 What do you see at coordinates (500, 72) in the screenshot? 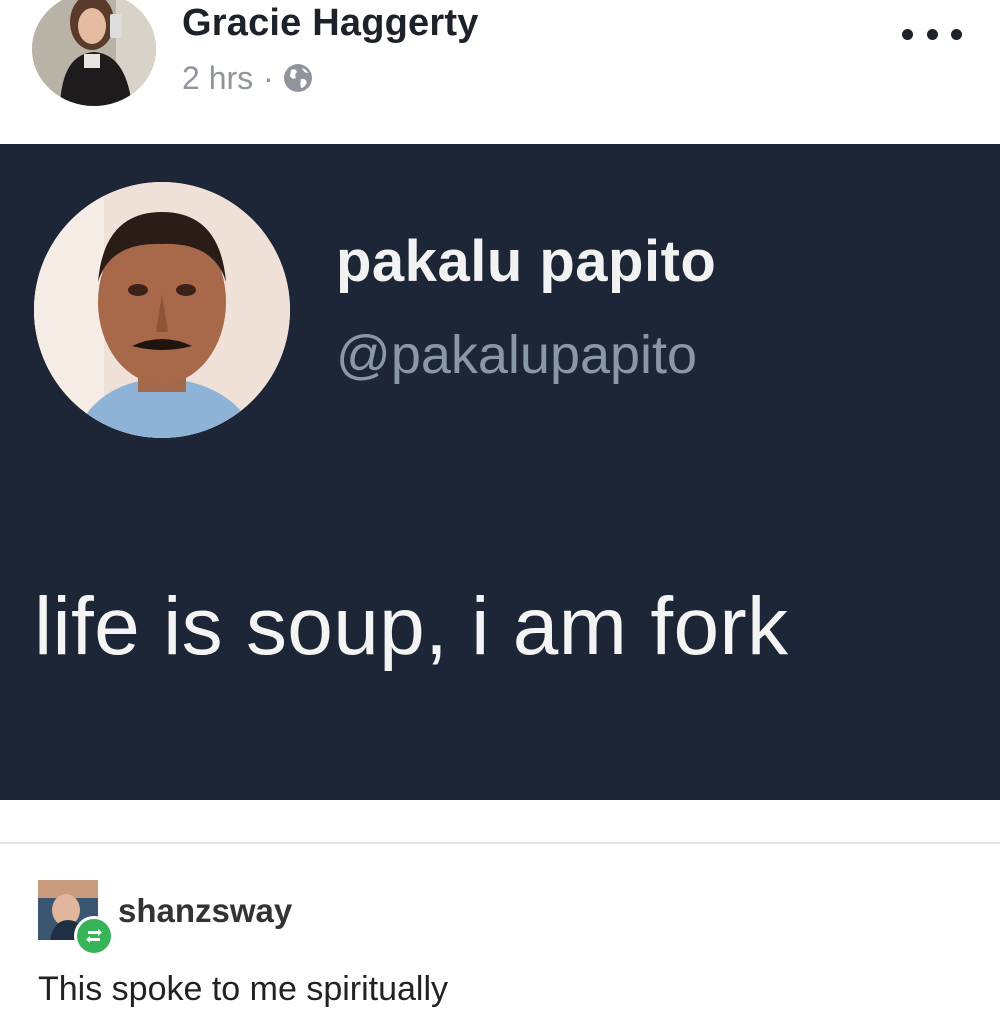
I see `post-header: Gracie Haggerty 2 hrs ·` at bounding box center [500, 72].